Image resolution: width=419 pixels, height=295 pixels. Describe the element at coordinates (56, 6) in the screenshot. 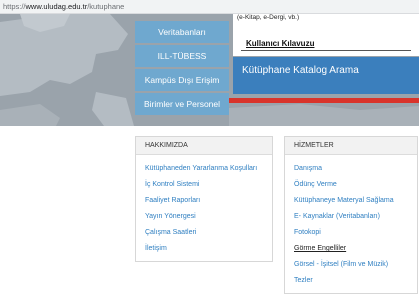

I see `url-host: www.uludag.edu.tr` at that location.